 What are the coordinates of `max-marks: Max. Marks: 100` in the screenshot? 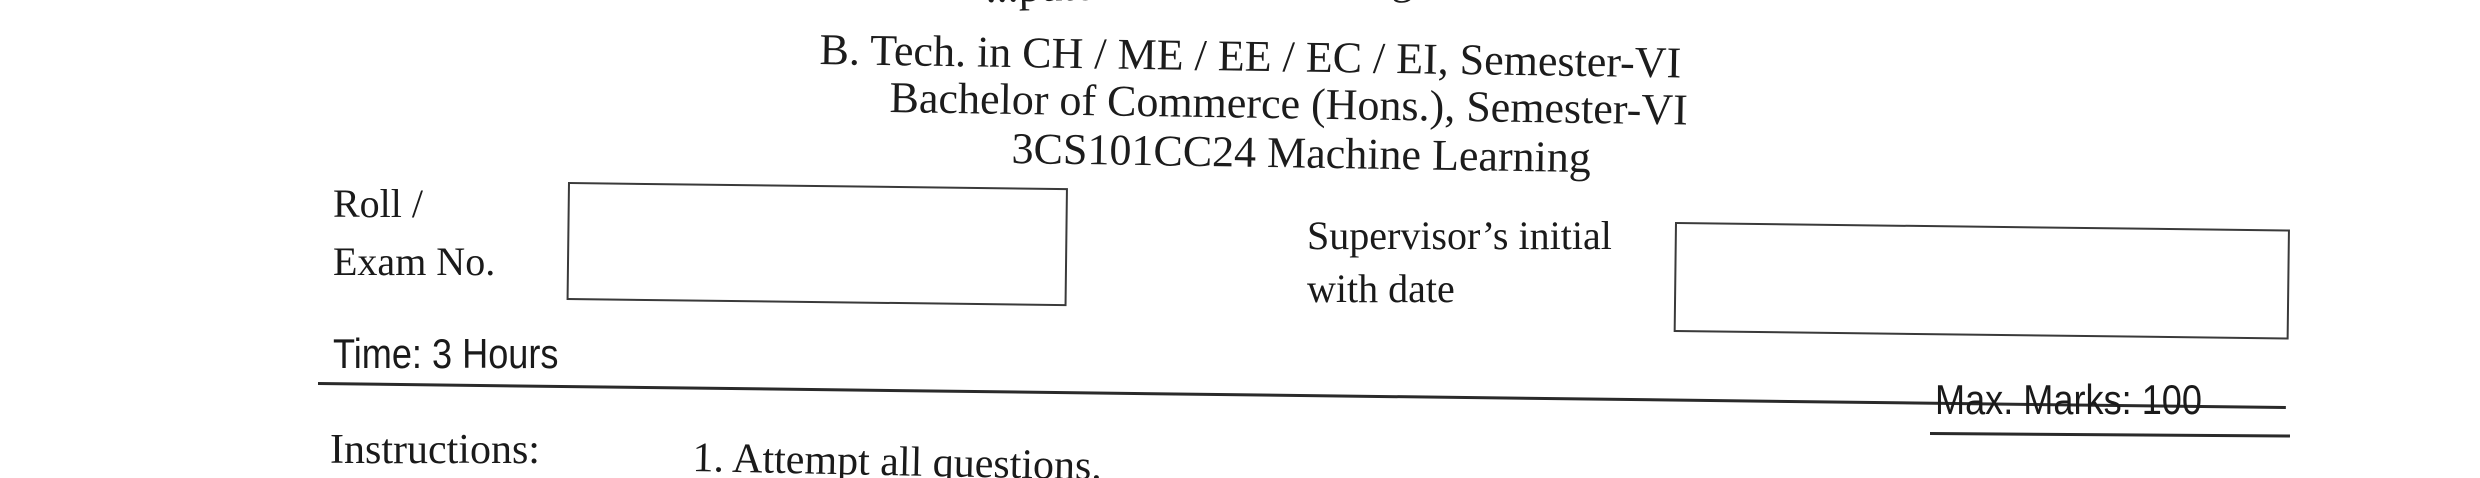 It's located at (2068, 399).